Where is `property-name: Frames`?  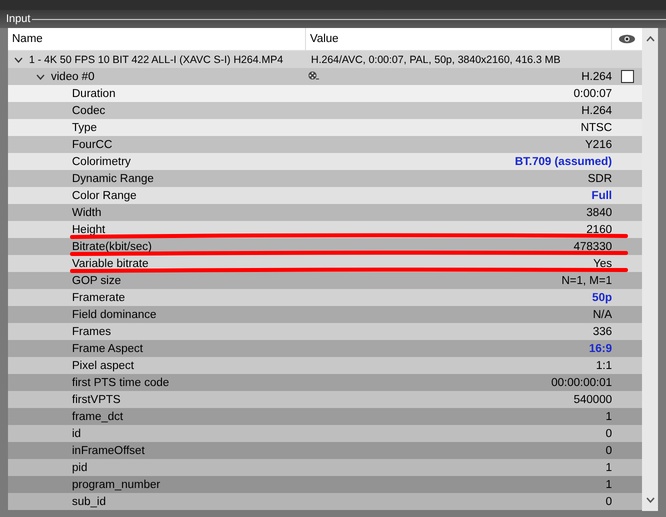
property-name: Frames is located at coordinates (91, 332).